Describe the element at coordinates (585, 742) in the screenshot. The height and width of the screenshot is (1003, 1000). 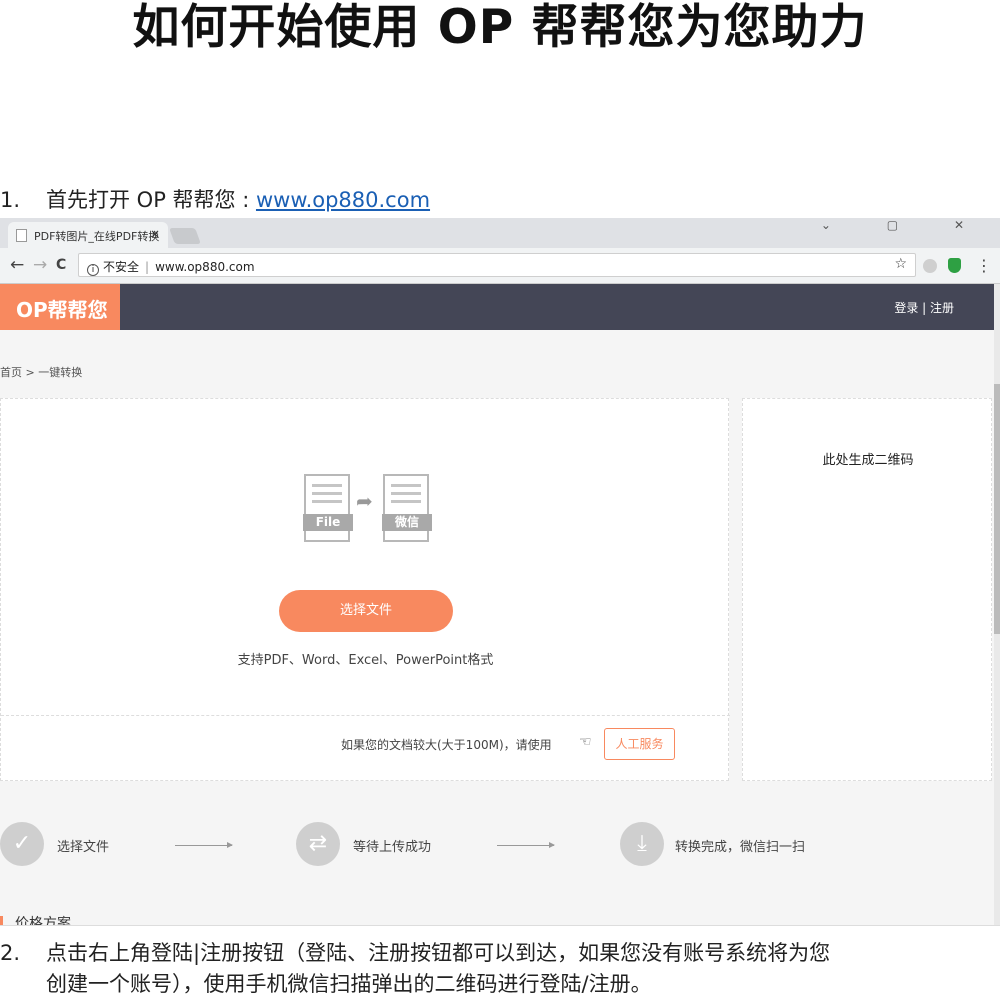
I see `pointing-hand-icon: ☜` at that location.